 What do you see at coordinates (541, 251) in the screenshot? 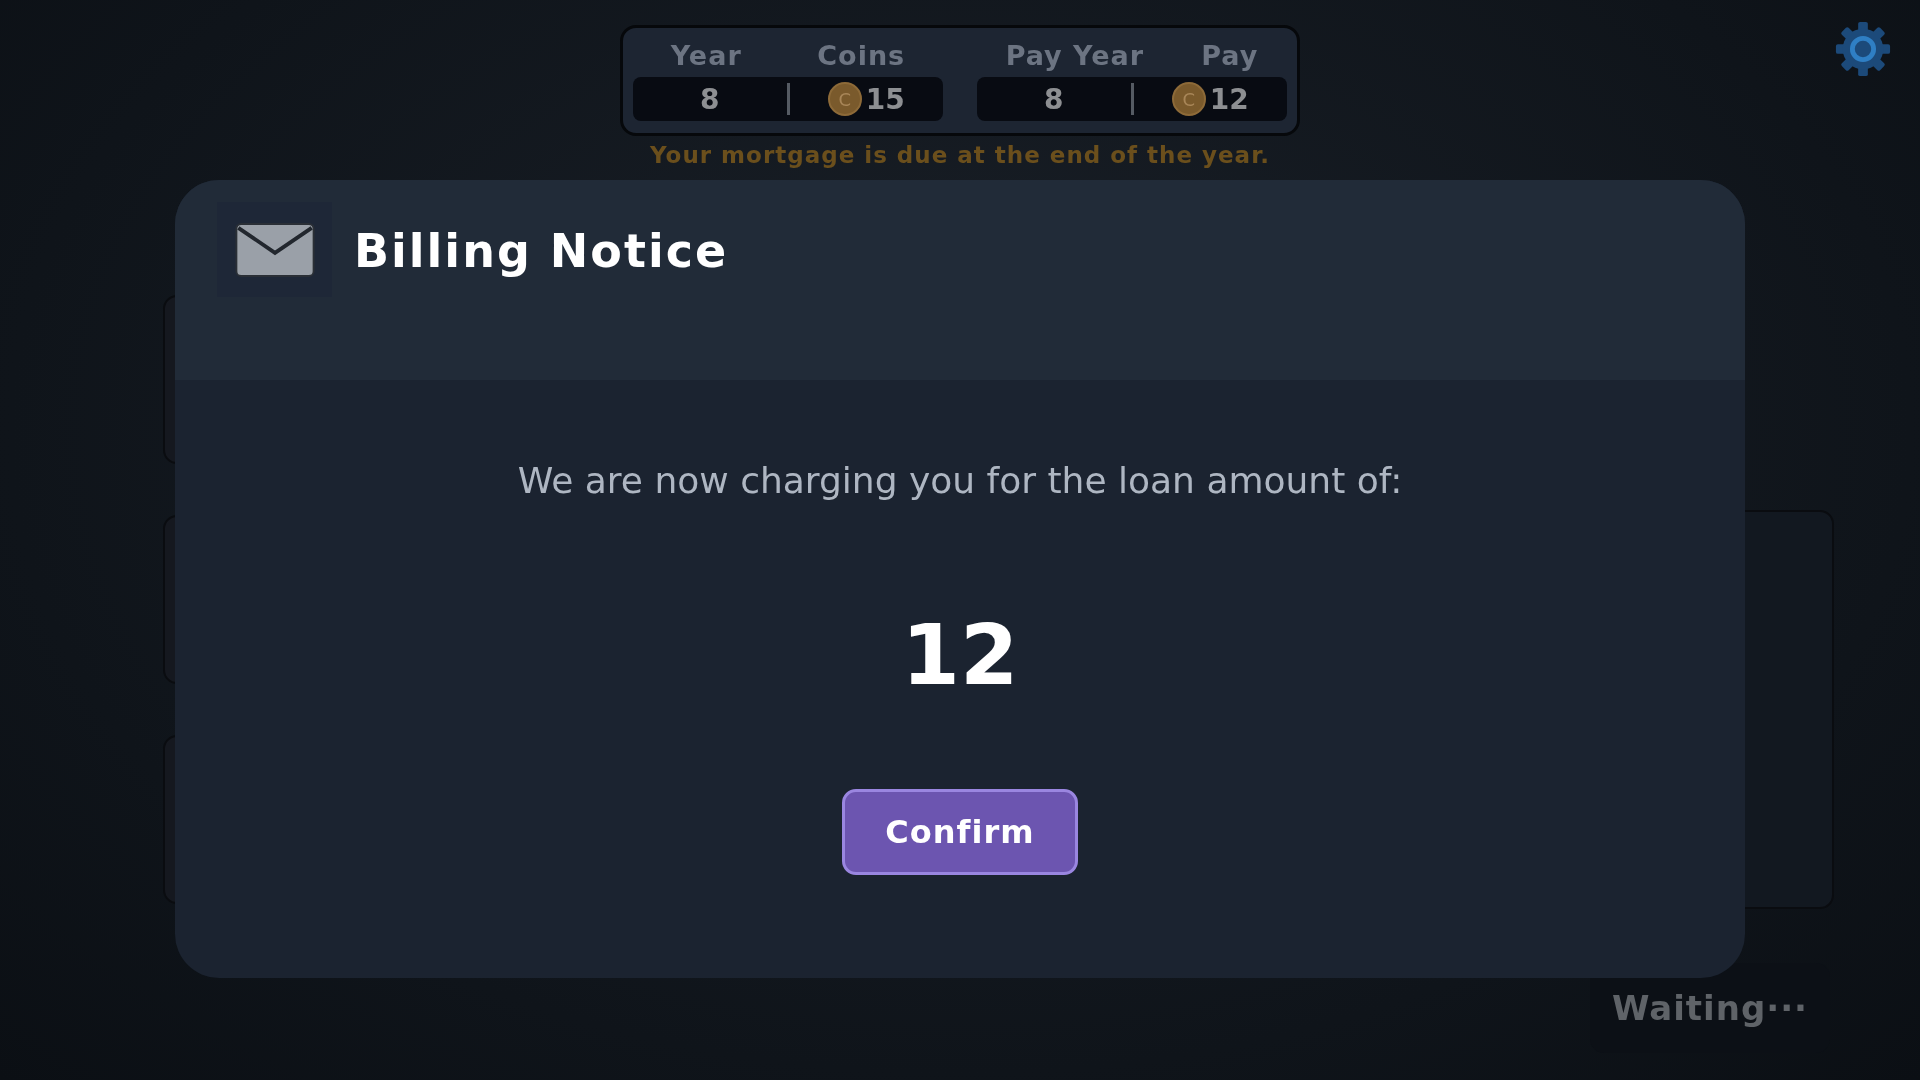
I see `dialog-title: Billing Notice` at bounding box center [541, 251].